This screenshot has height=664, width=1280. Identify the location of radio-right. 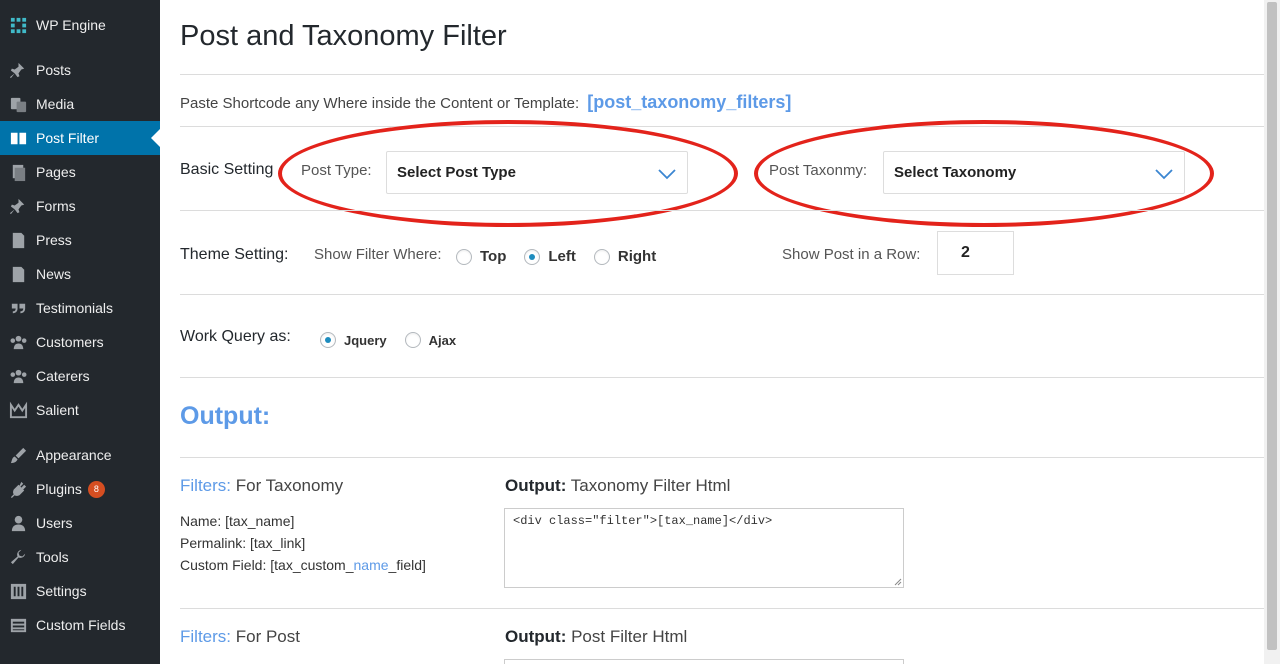
(601, 256).